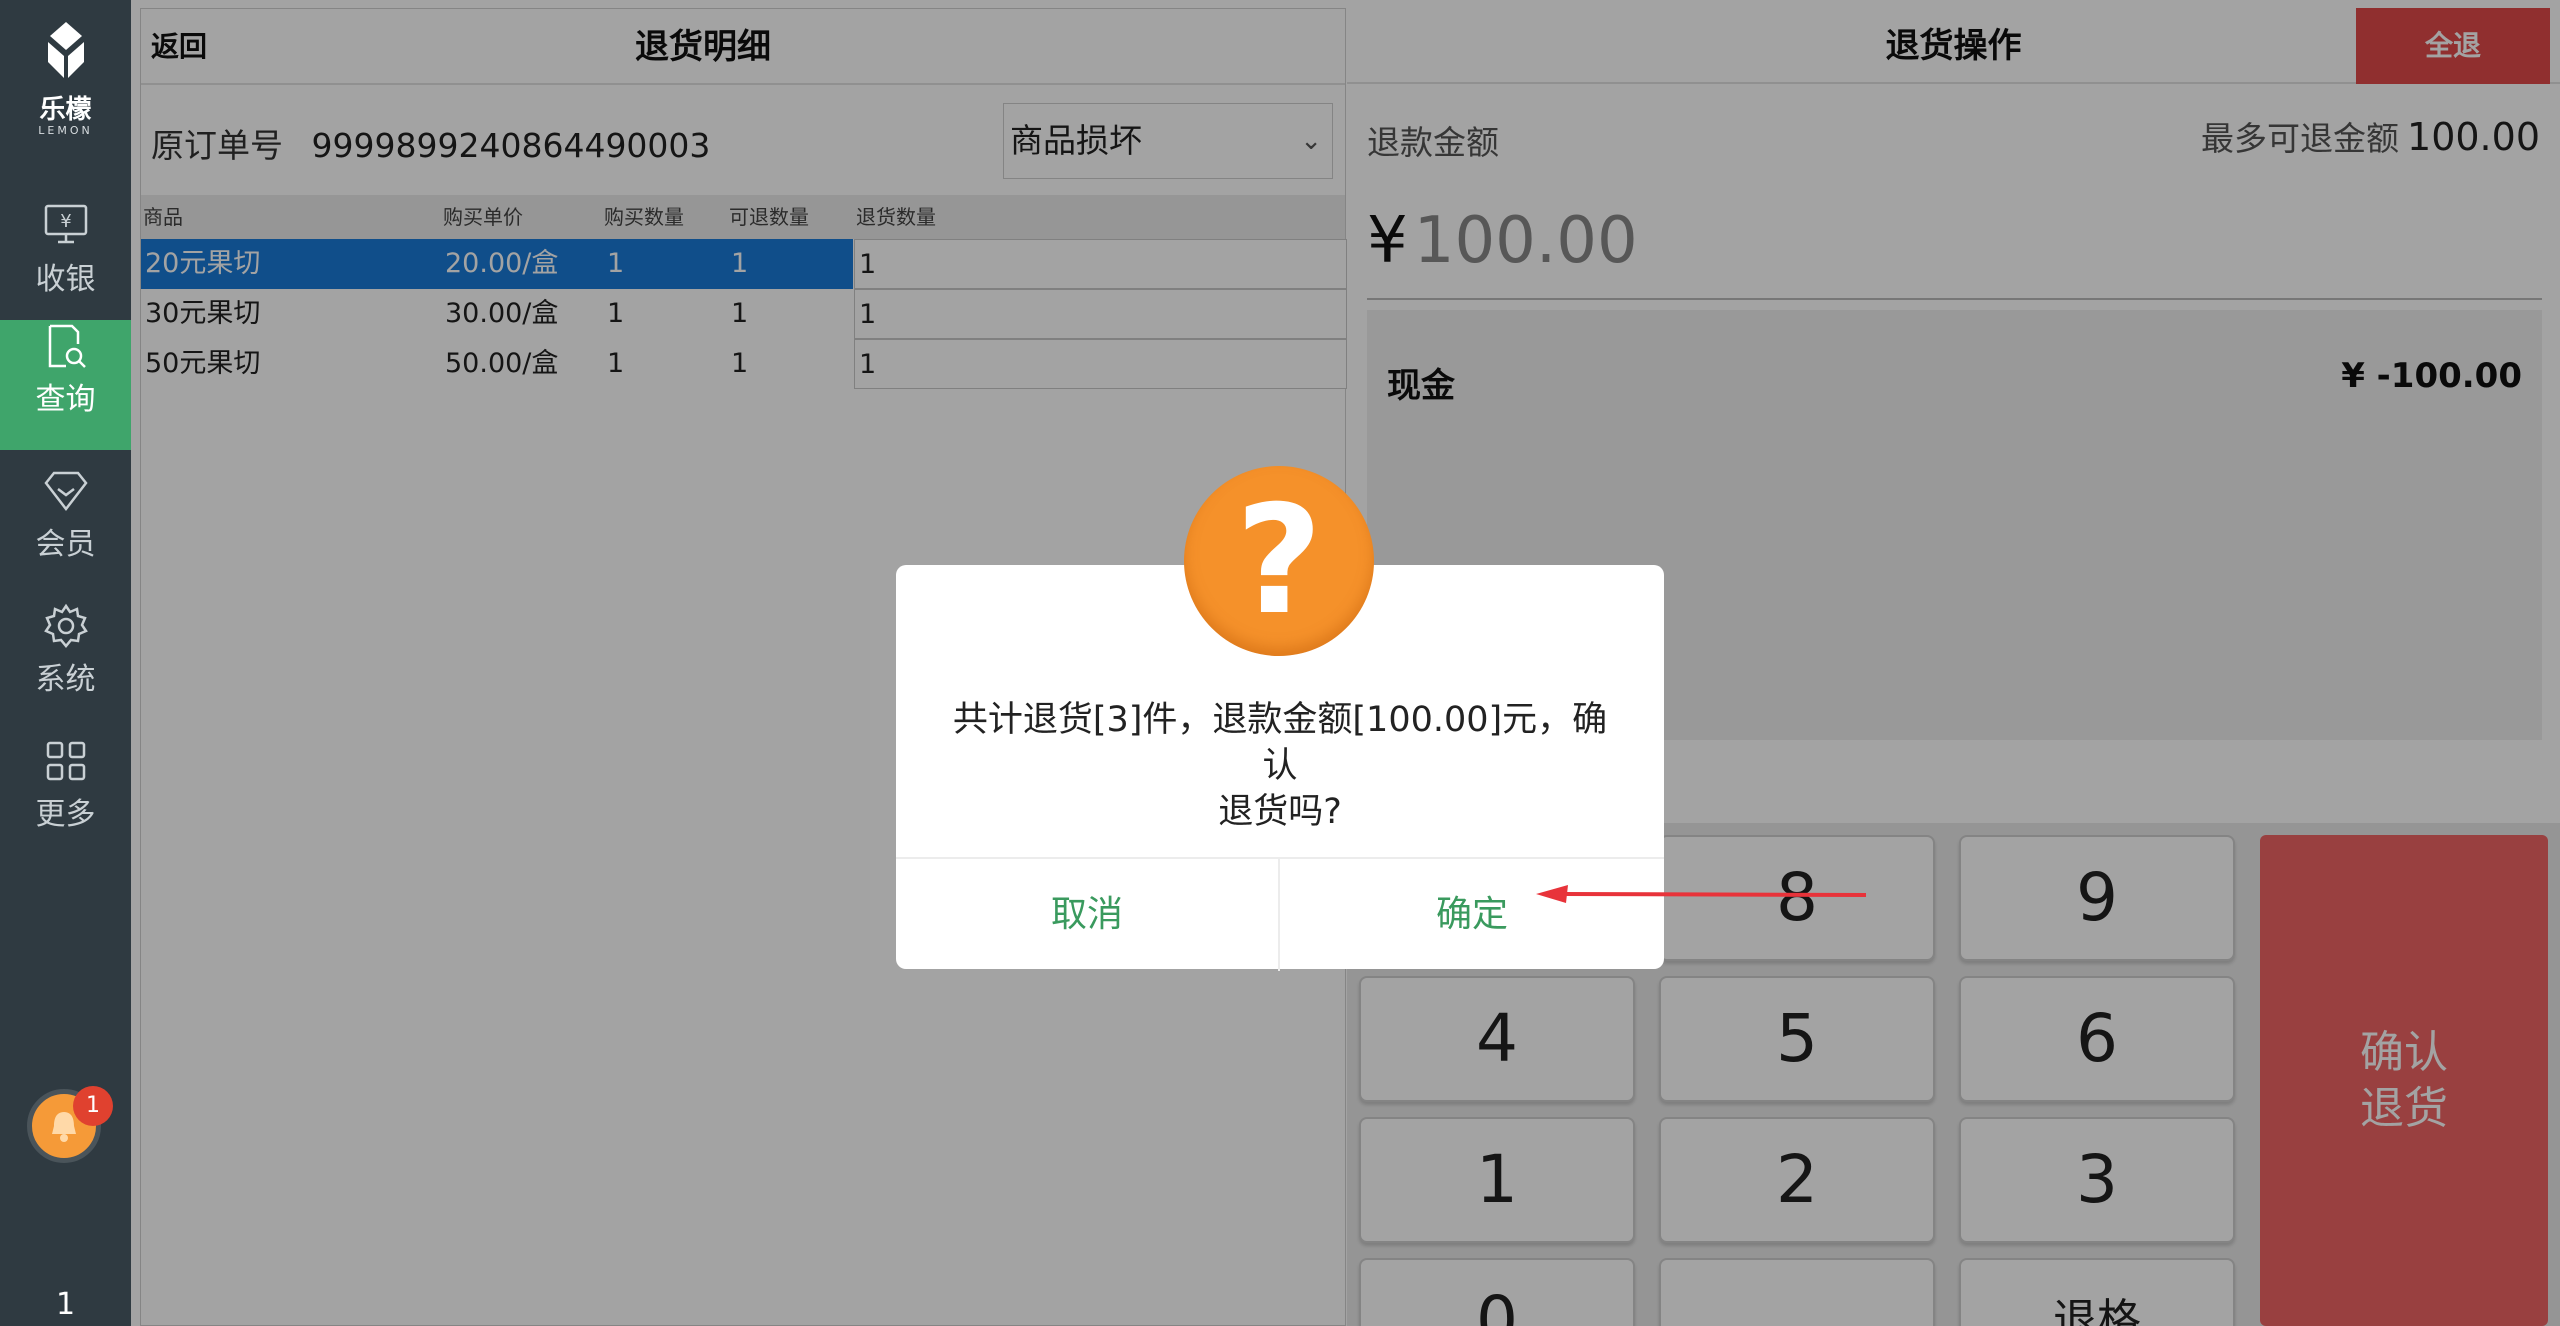 The width and height of the screenshot is (2560, 1326). What do you see at coordinates (1279, 561) in the screenshot?
I see `question-icon: ?` at bounding box center [1279, 561].